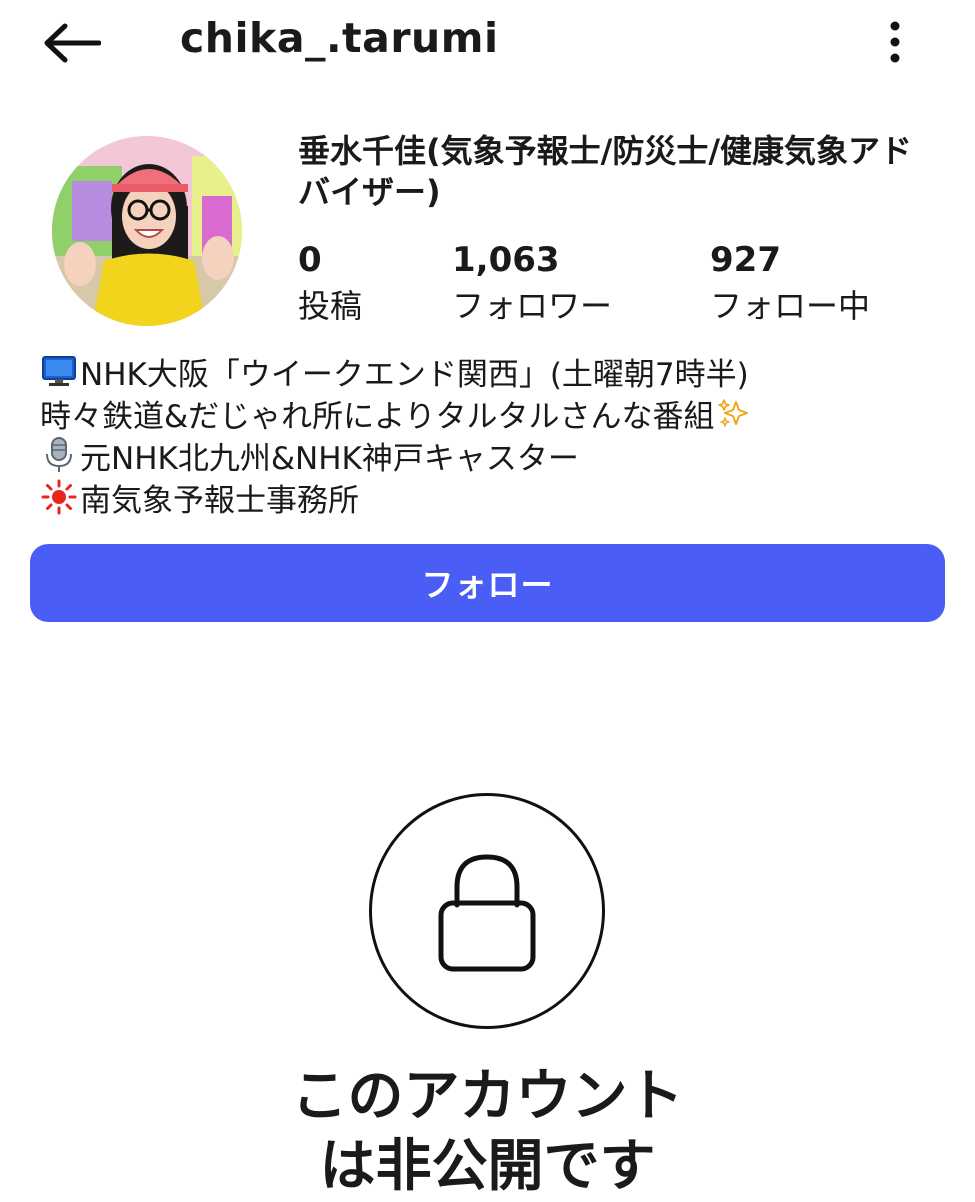  I want to click on microphone-icon, so click(59, 455).